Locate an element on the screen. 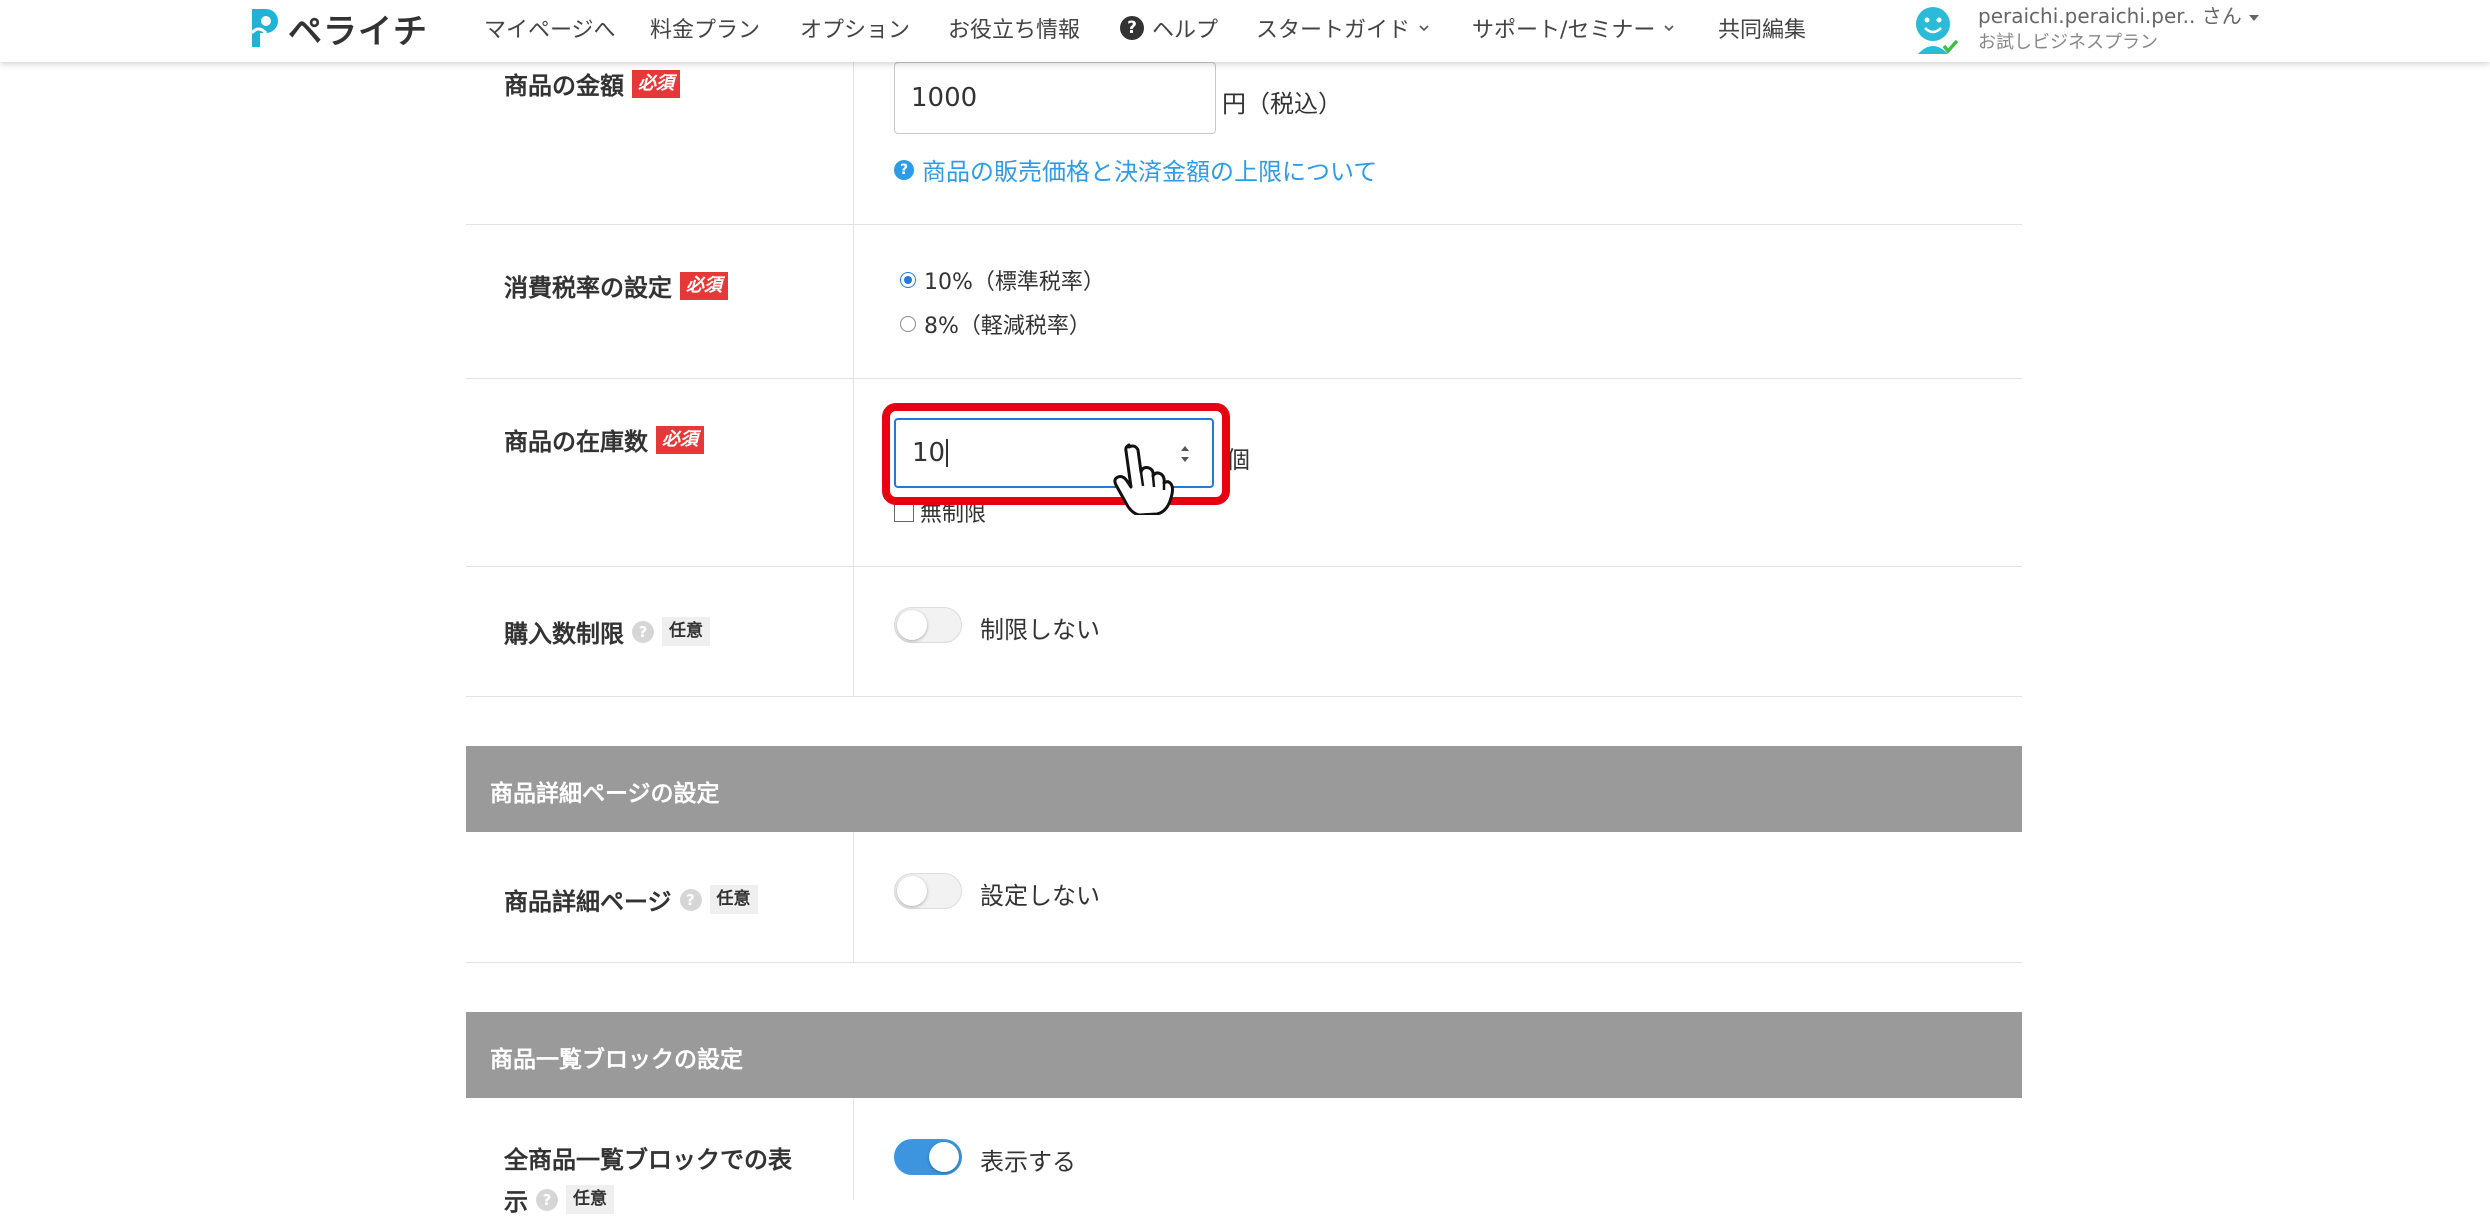 The height and width of the screenshot is (1217, 2490). tax-option-10: 10%（標準税率） is located at coordinates (1002, 280).